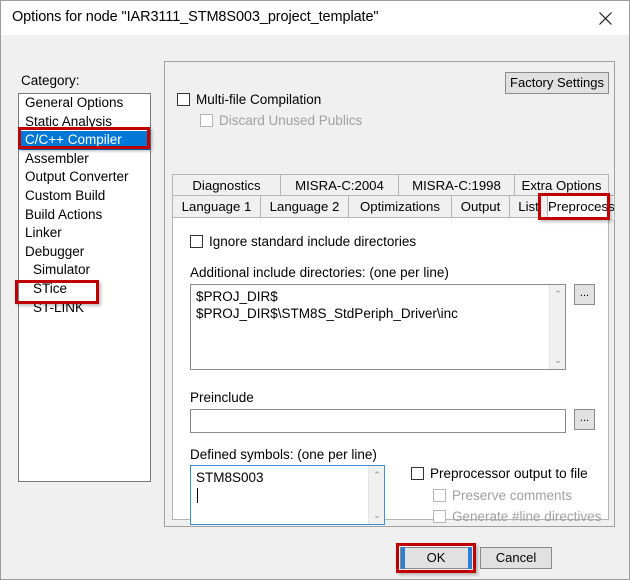 The height and width of the screenshot is (580, 630). I want to click on ignore-standard-includes-checkbox: Ignore standard include directories, so click(303, 241).